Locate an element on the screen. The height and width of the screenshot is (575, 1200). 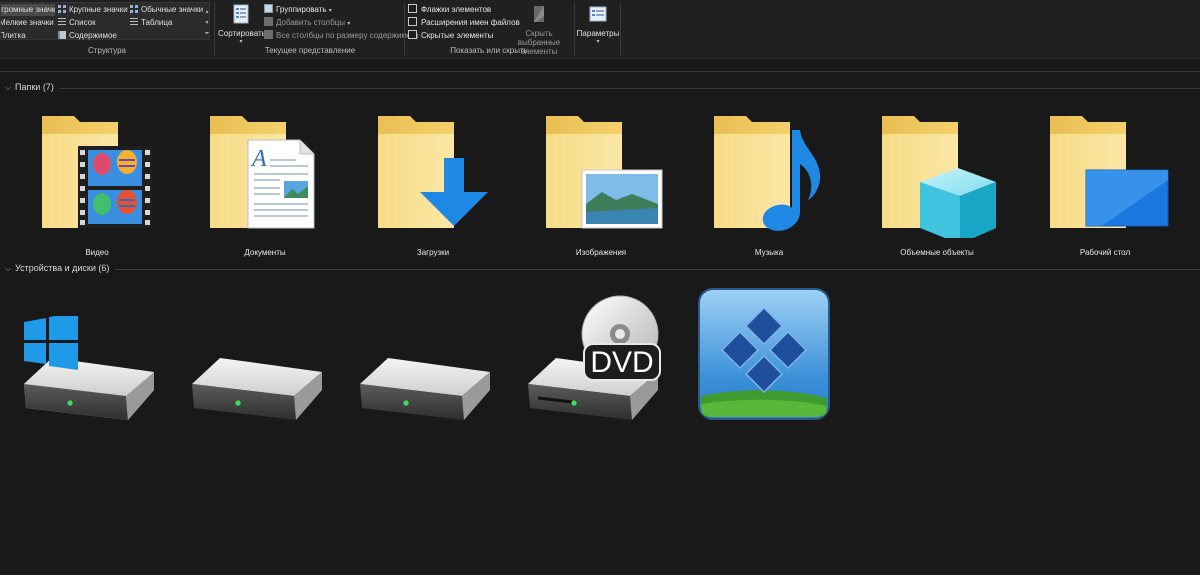
layout-details: Таблица is located at coordinates (151, 23).